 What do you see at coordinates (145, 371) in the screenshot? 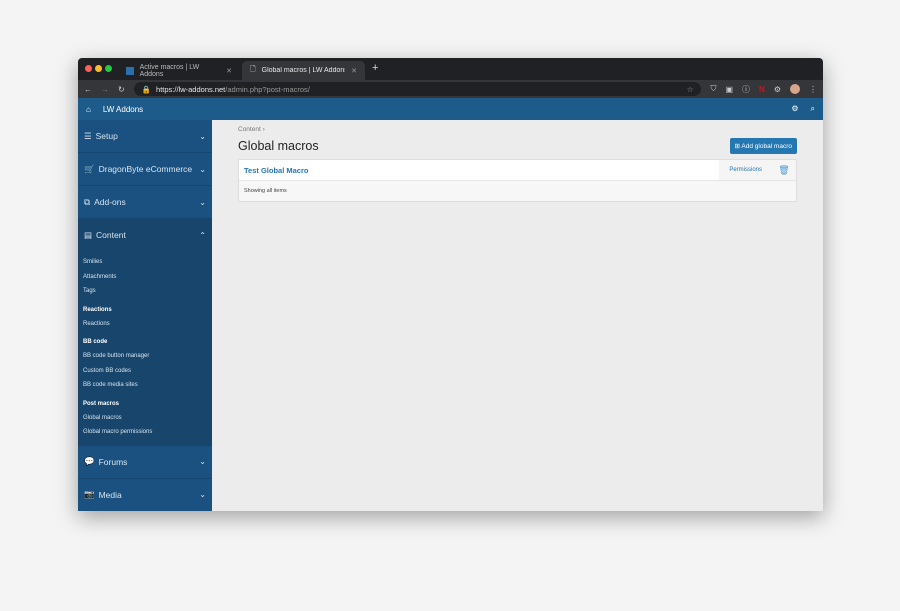
I see `sidebar-link-custom-bbcodes: Custom BB codes` at bounding box center [145, 371].